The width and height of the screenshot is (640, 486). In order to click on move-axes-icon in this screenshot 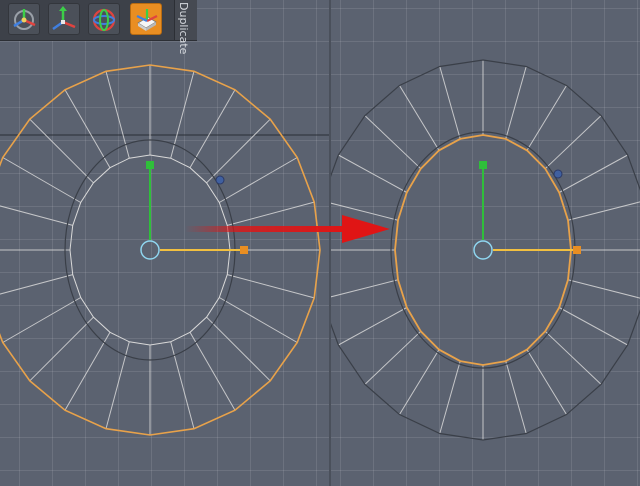, I will do `click(64, 18)`.